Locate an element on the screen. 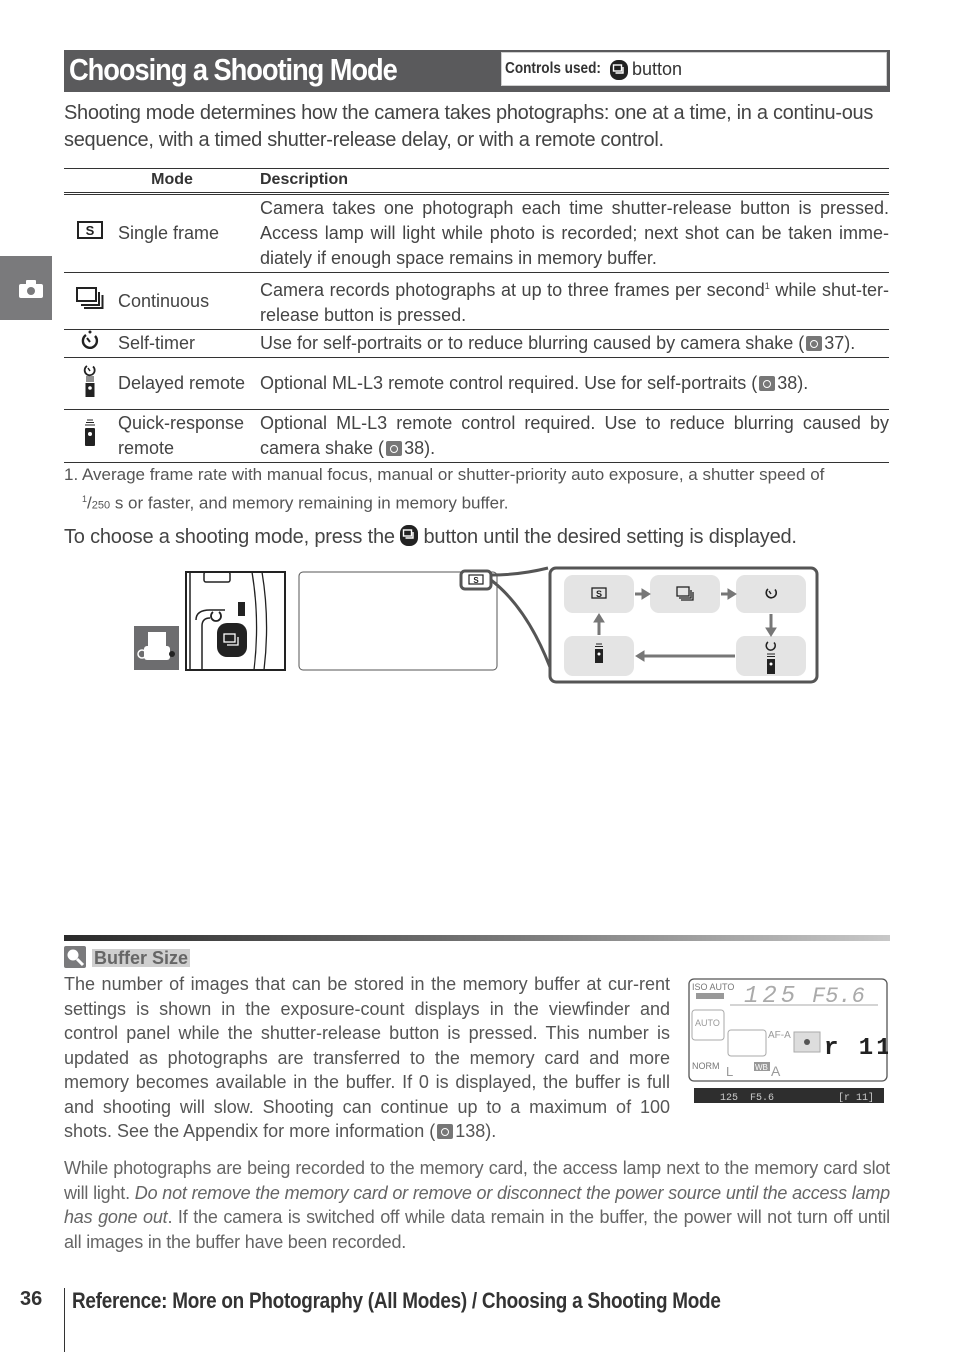  mode-name: Self-timer is located at coordinates (188, 343).